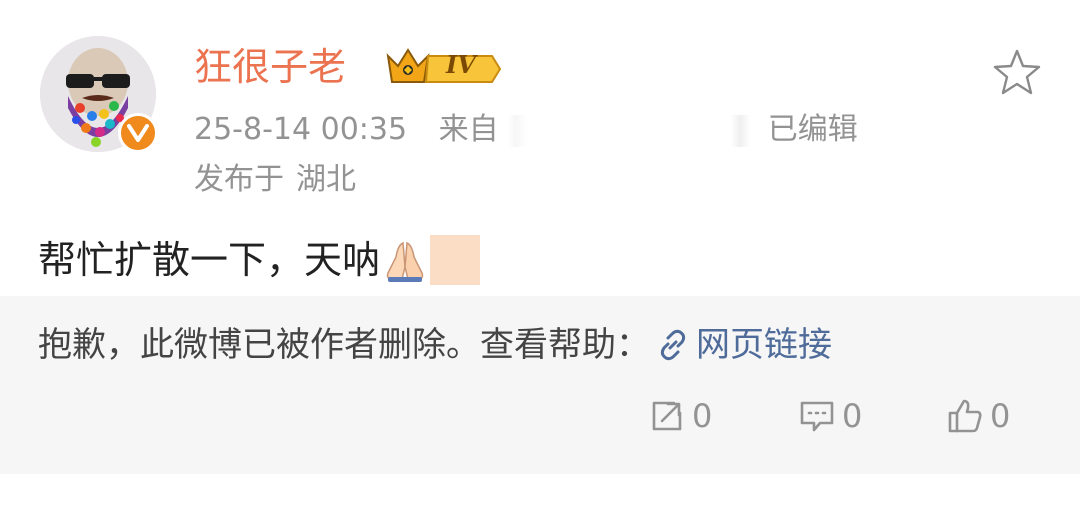 The width and height of the screenshot is (1080, 507). Describe the element at coordinates (270, 67) in the screenshot. I see `username: 狂很子老` at that location.